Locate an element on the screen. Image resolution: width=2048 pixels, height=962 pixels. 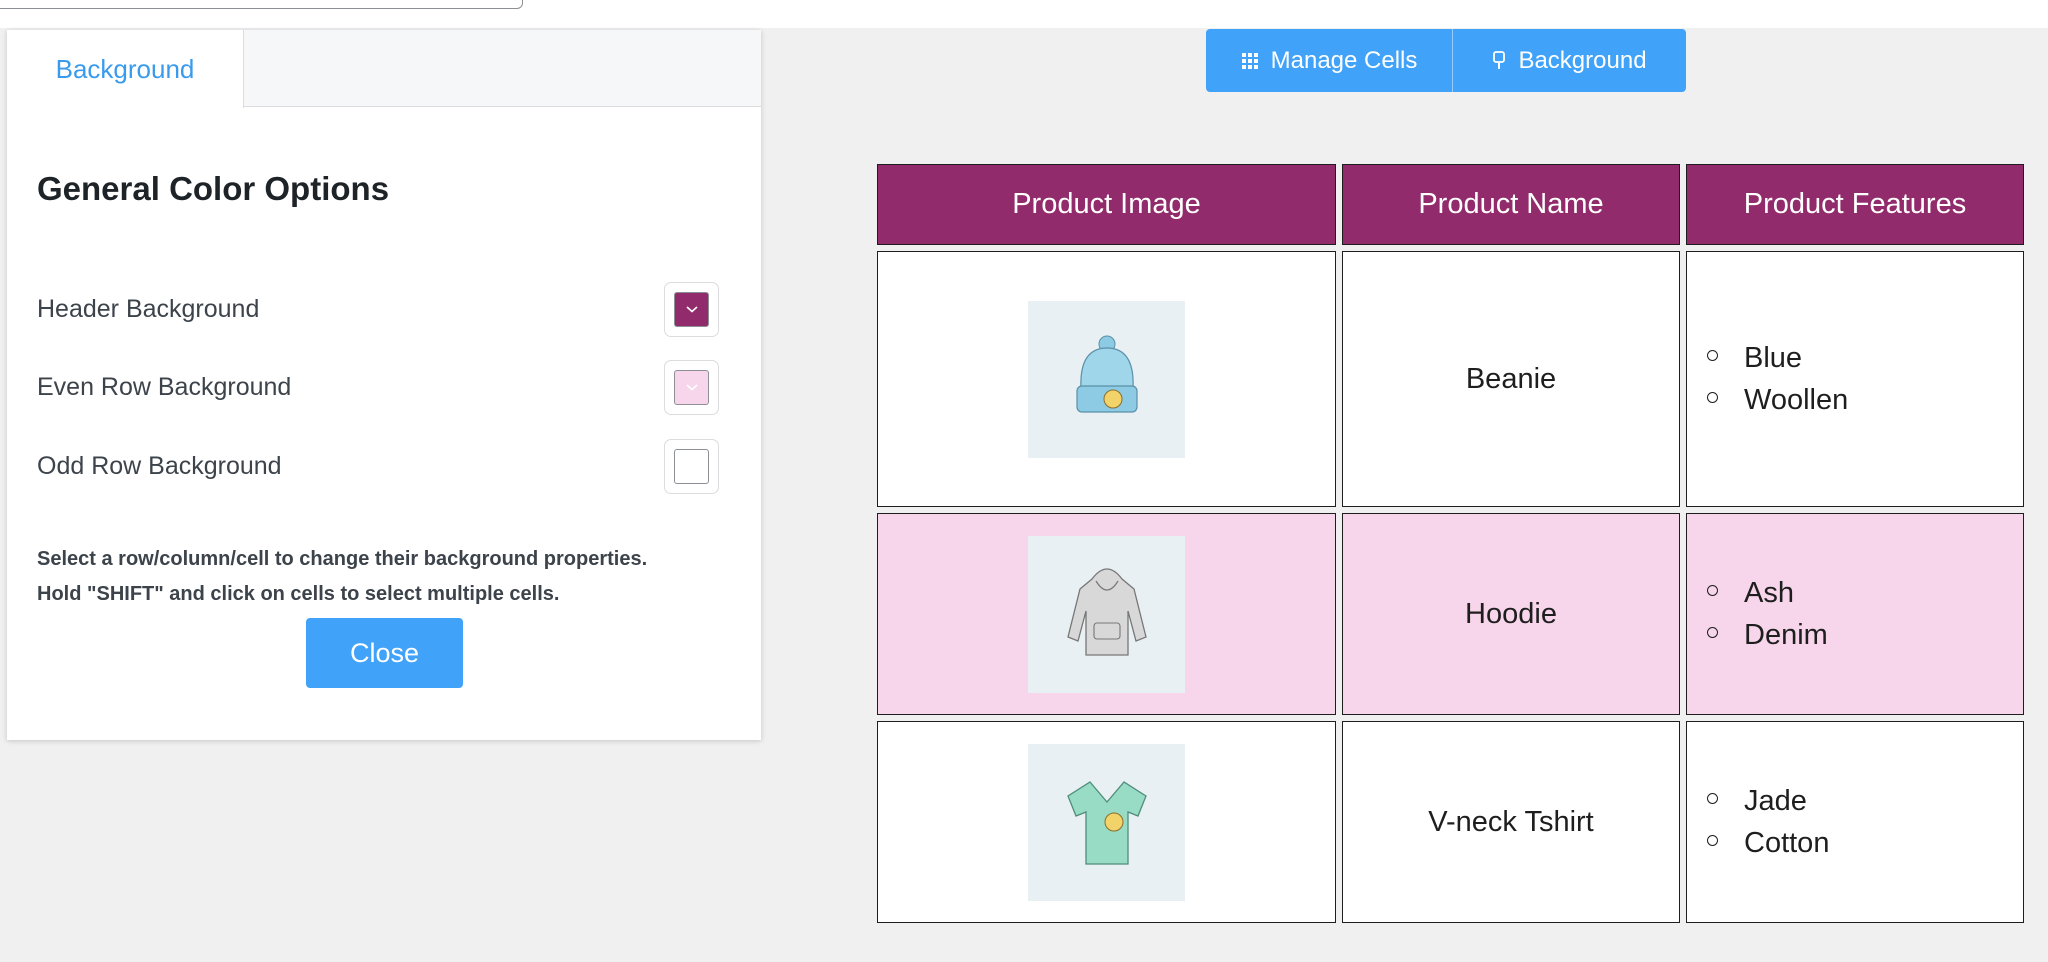
even-row-background-color-picker is located at coordinates (691, 387).